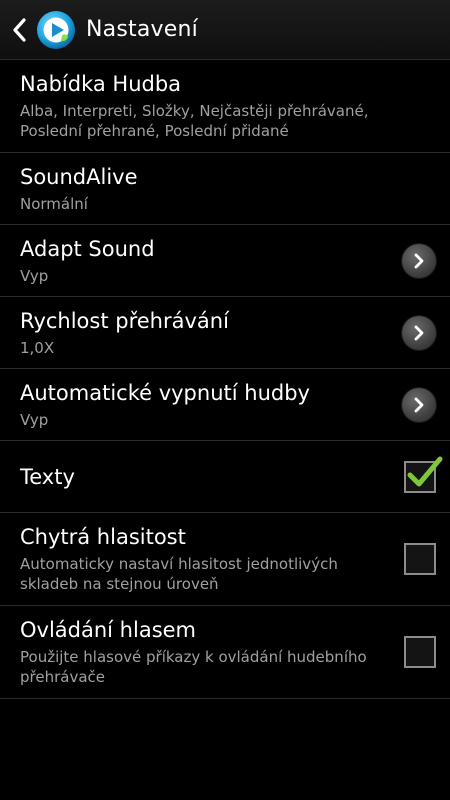  Describe the element at coordinates (420, 652) in the screenshot. I see `voice-control-checkbox` at that location.